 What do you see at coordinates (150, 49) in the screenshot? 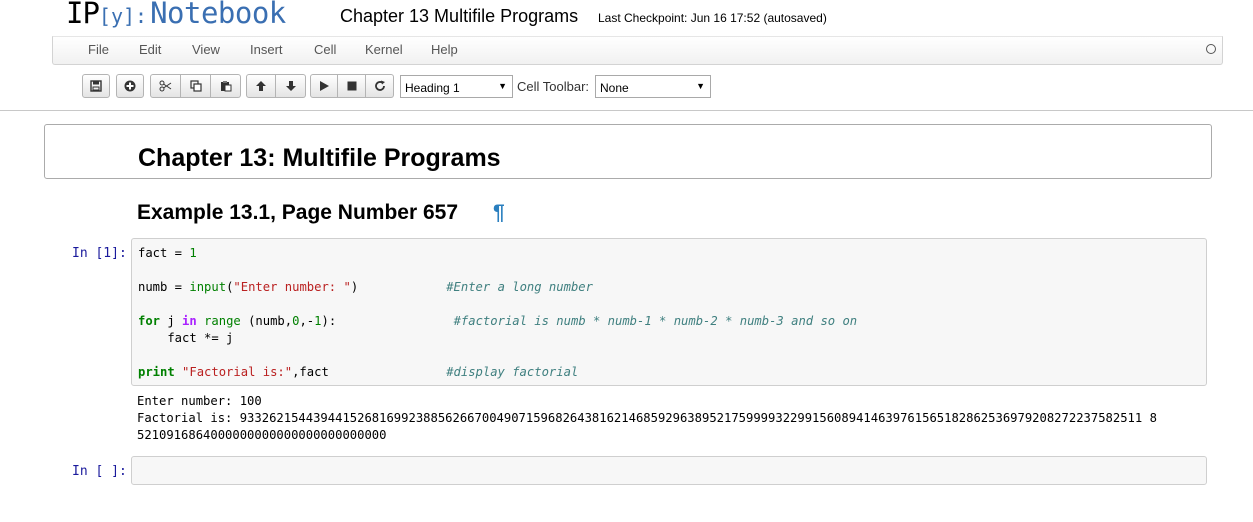
I see `menu-edit: Edit` at bounding box center [150, 49].